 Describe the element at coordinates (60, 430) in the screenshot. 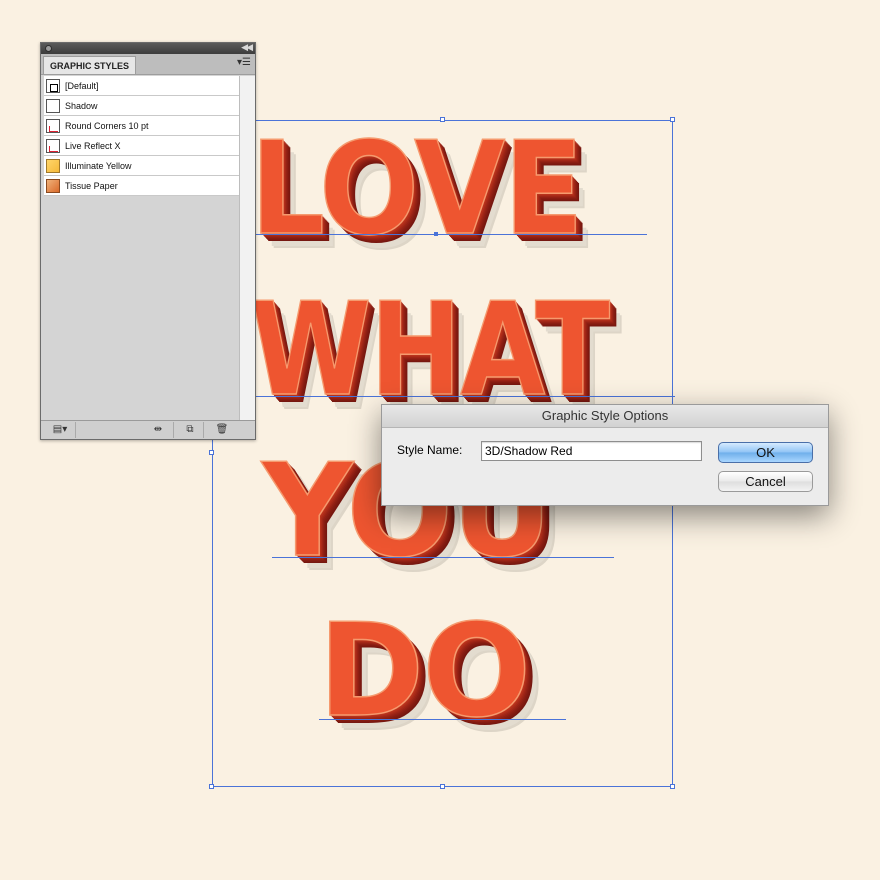

I see `style-libraries-menu-icon: ▤▾` at that location.